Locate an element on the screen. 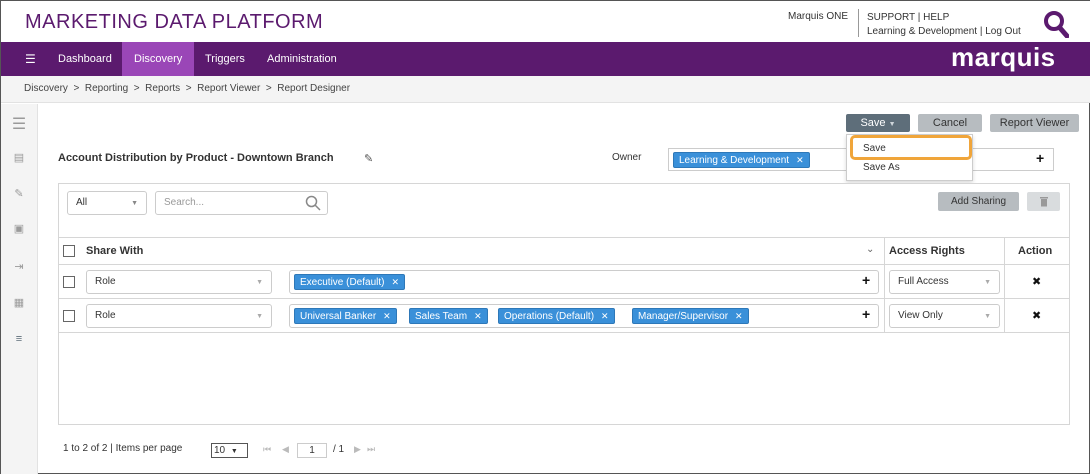 This screenshot has width=1090, height=474. role-tag-label: Executive (Default) is located at coordinates (342, 282).